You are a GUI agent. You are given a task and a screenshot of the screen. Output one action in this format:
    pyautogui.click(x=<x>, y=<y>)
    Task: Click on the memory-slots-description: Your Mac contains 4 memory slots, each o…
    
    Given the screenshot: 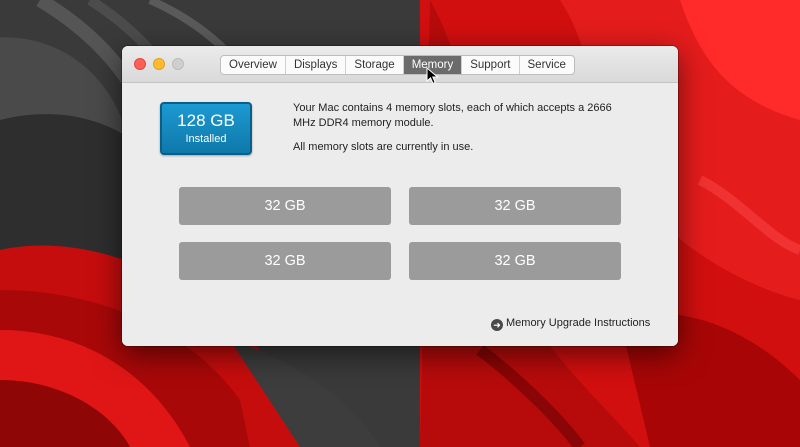 What is the action you would take?
    pyautogui.click(x=452, y=115)
    